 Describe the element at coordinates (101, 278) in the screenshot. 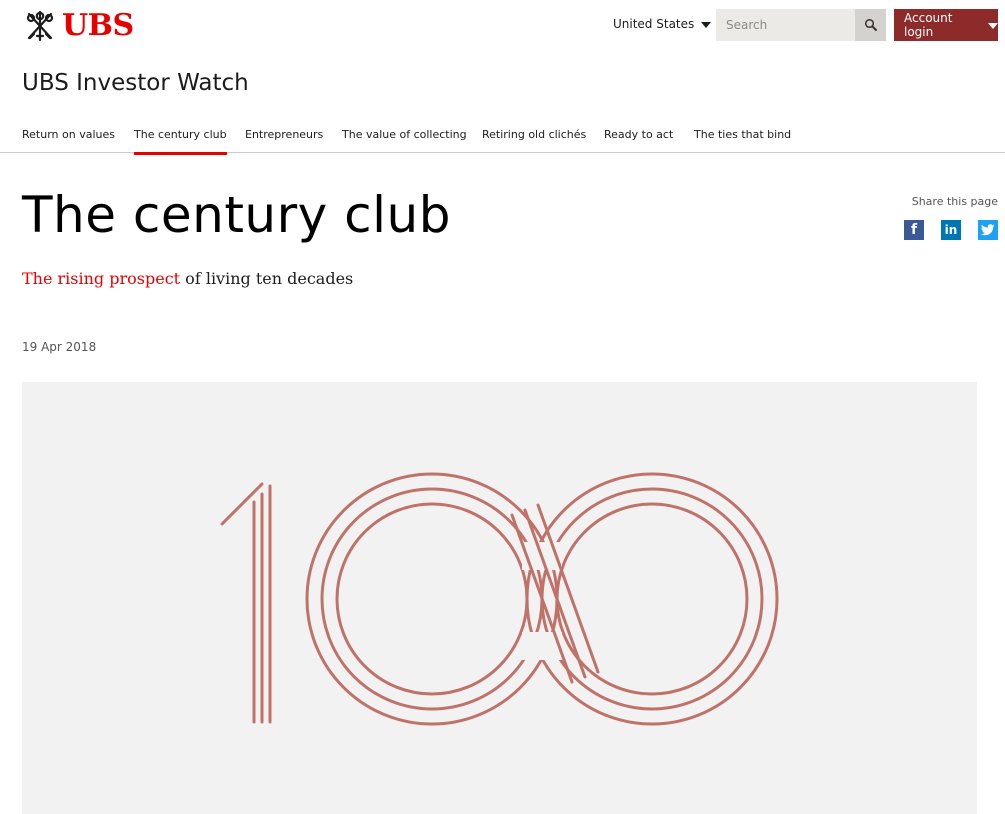

I see `subtitle-accent: The rising prospect` at that location.